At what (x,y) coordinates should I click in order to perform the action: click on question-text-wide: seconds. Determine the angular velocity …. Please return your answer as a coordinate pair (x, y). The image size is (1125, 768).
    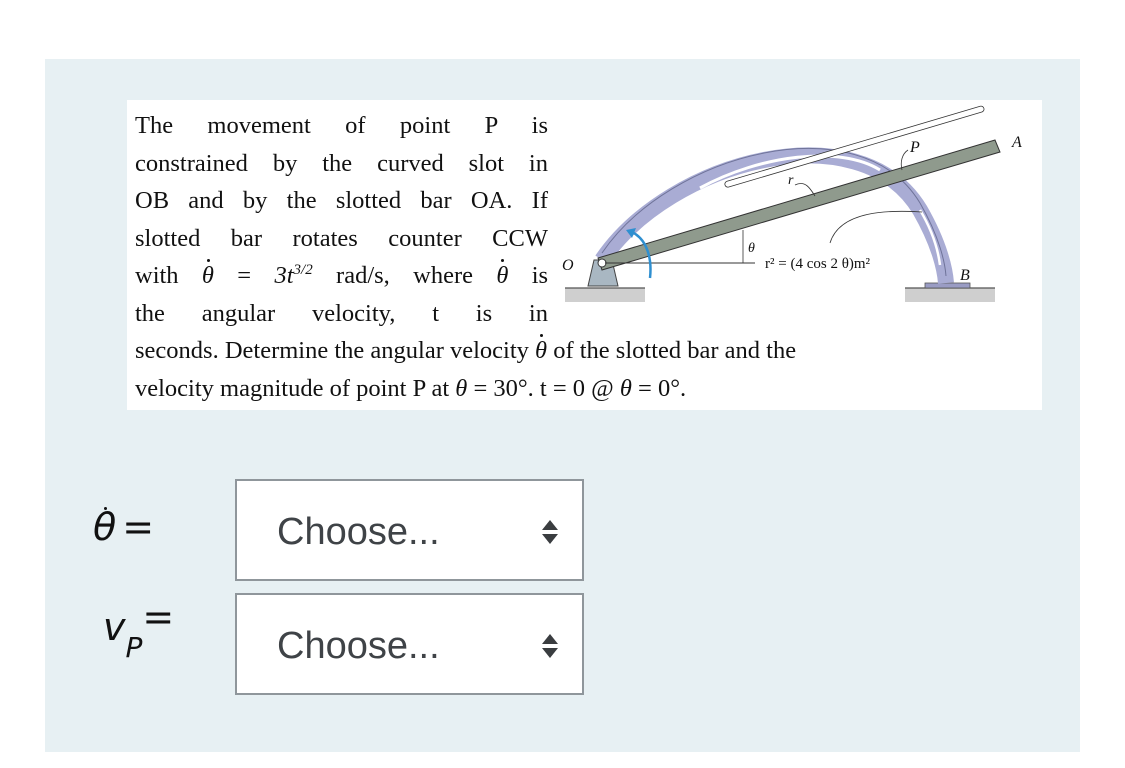
    Looking at the image, I should click on (585, 369).